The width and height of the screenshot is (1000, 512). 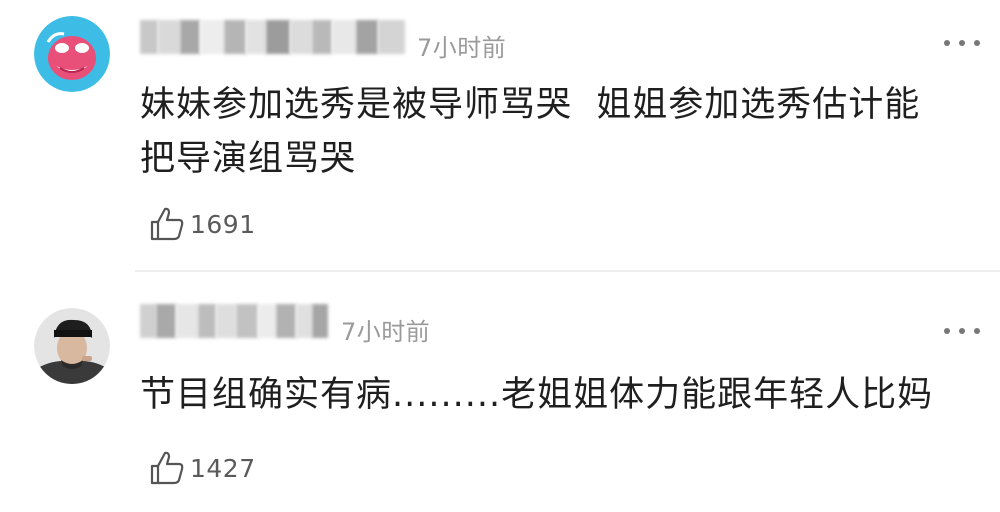 I want to click on comment-text: 节目组确实有病.........老姐姐体力能跟年轻人比妈, so click(x=537, y=395).